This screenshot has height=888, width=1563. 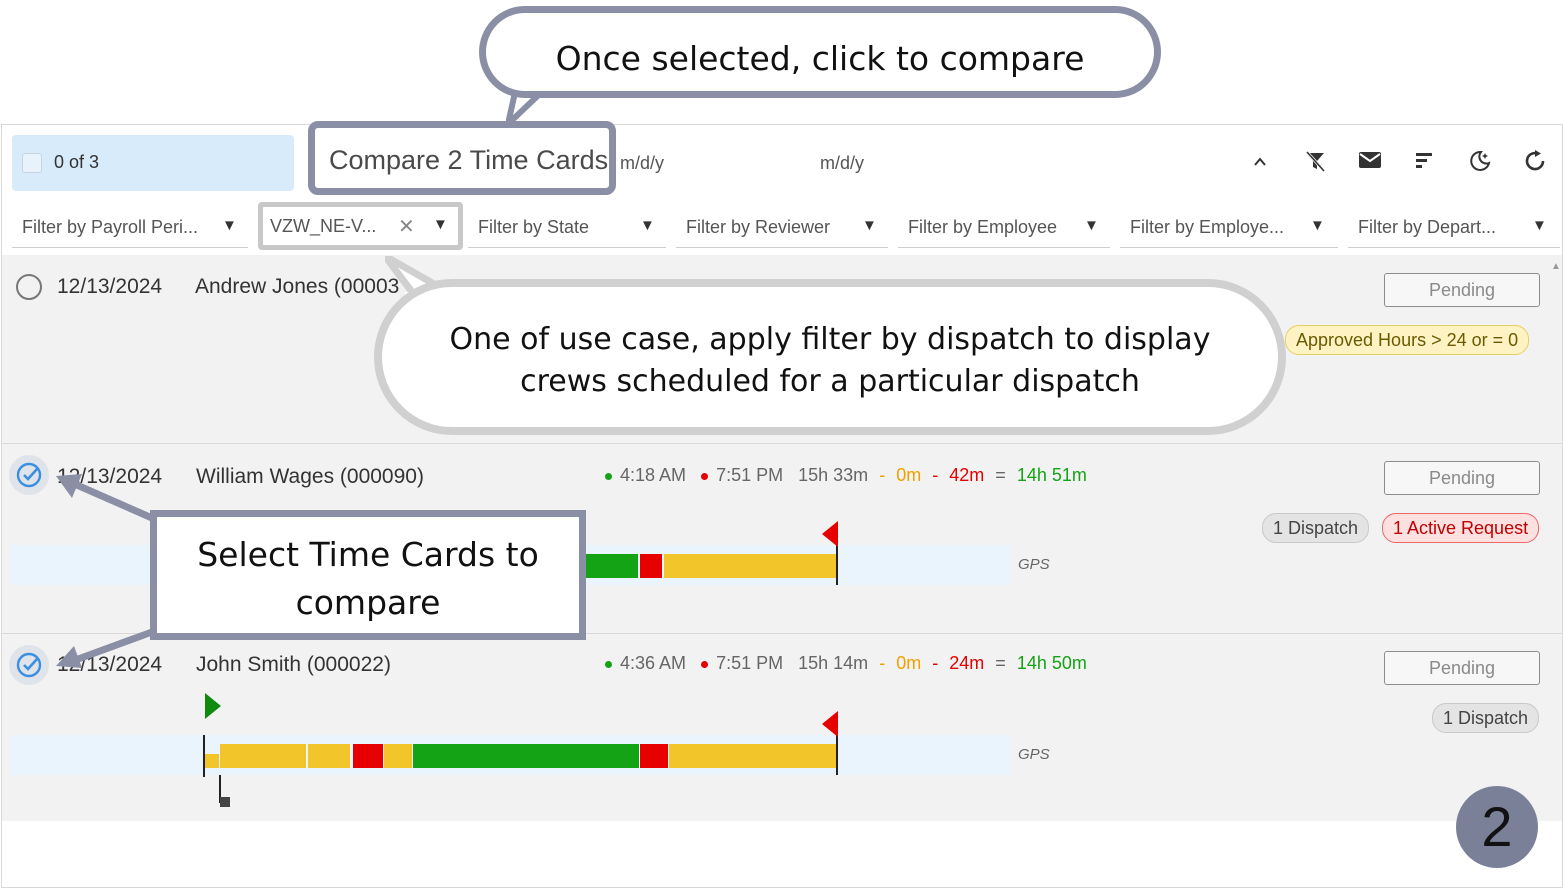 What do you see at coordinates (107, 572) in the screenshot?
I see `pointer-arrows` at bounding box center [107, 572].